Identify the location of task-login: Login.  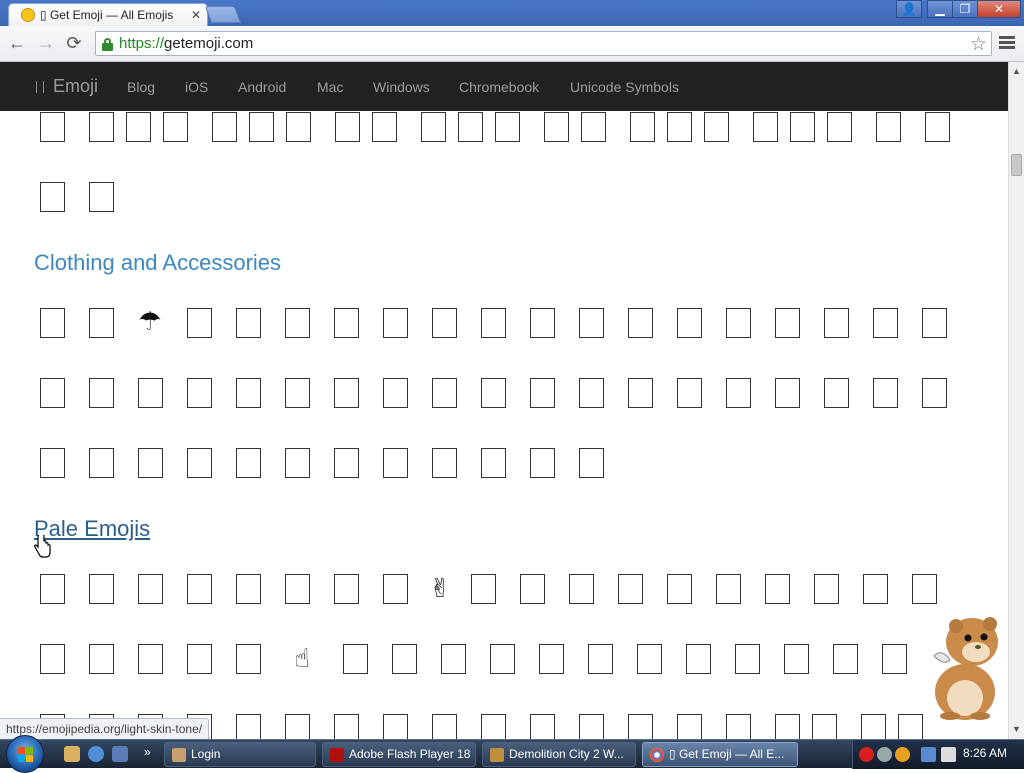
(240, 754).